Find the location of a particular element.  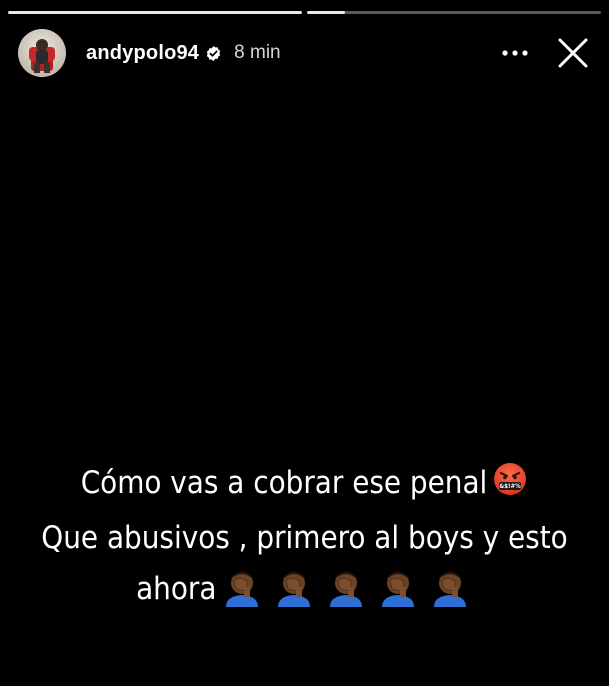

angry-symbols-emoji-icon: &$!#% is located at coordinates (510, 487).